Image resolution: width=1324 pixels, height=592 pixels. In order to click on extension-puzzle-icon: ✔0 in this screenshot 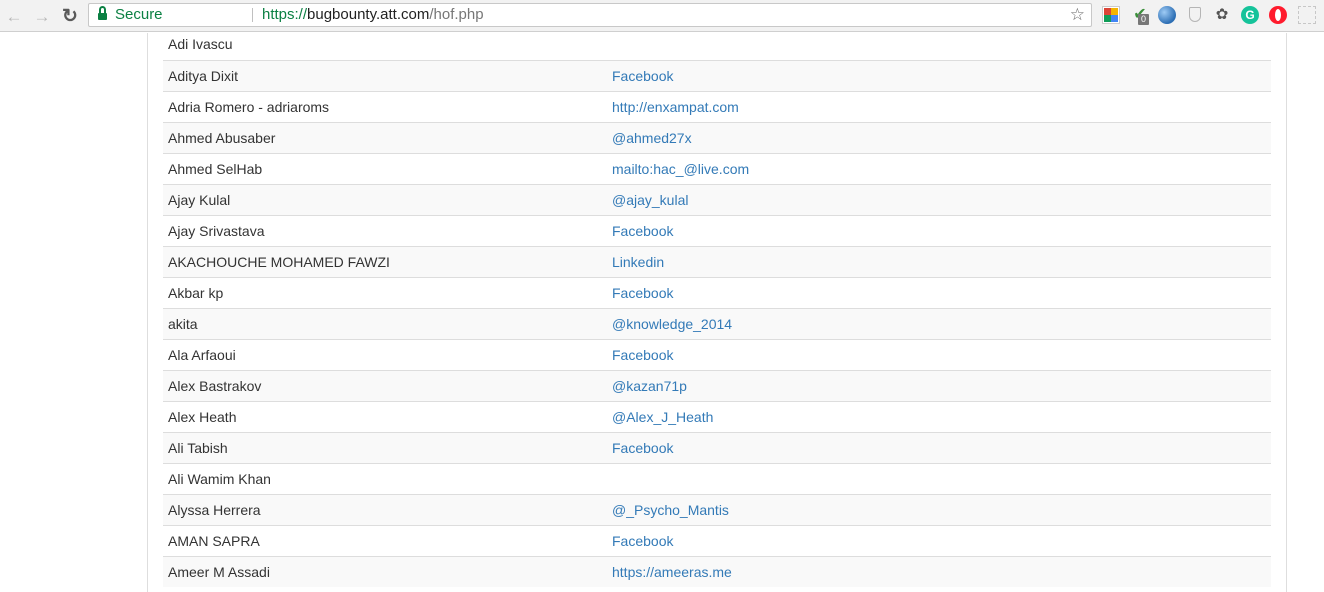, I will do `click(1140, 15)`.